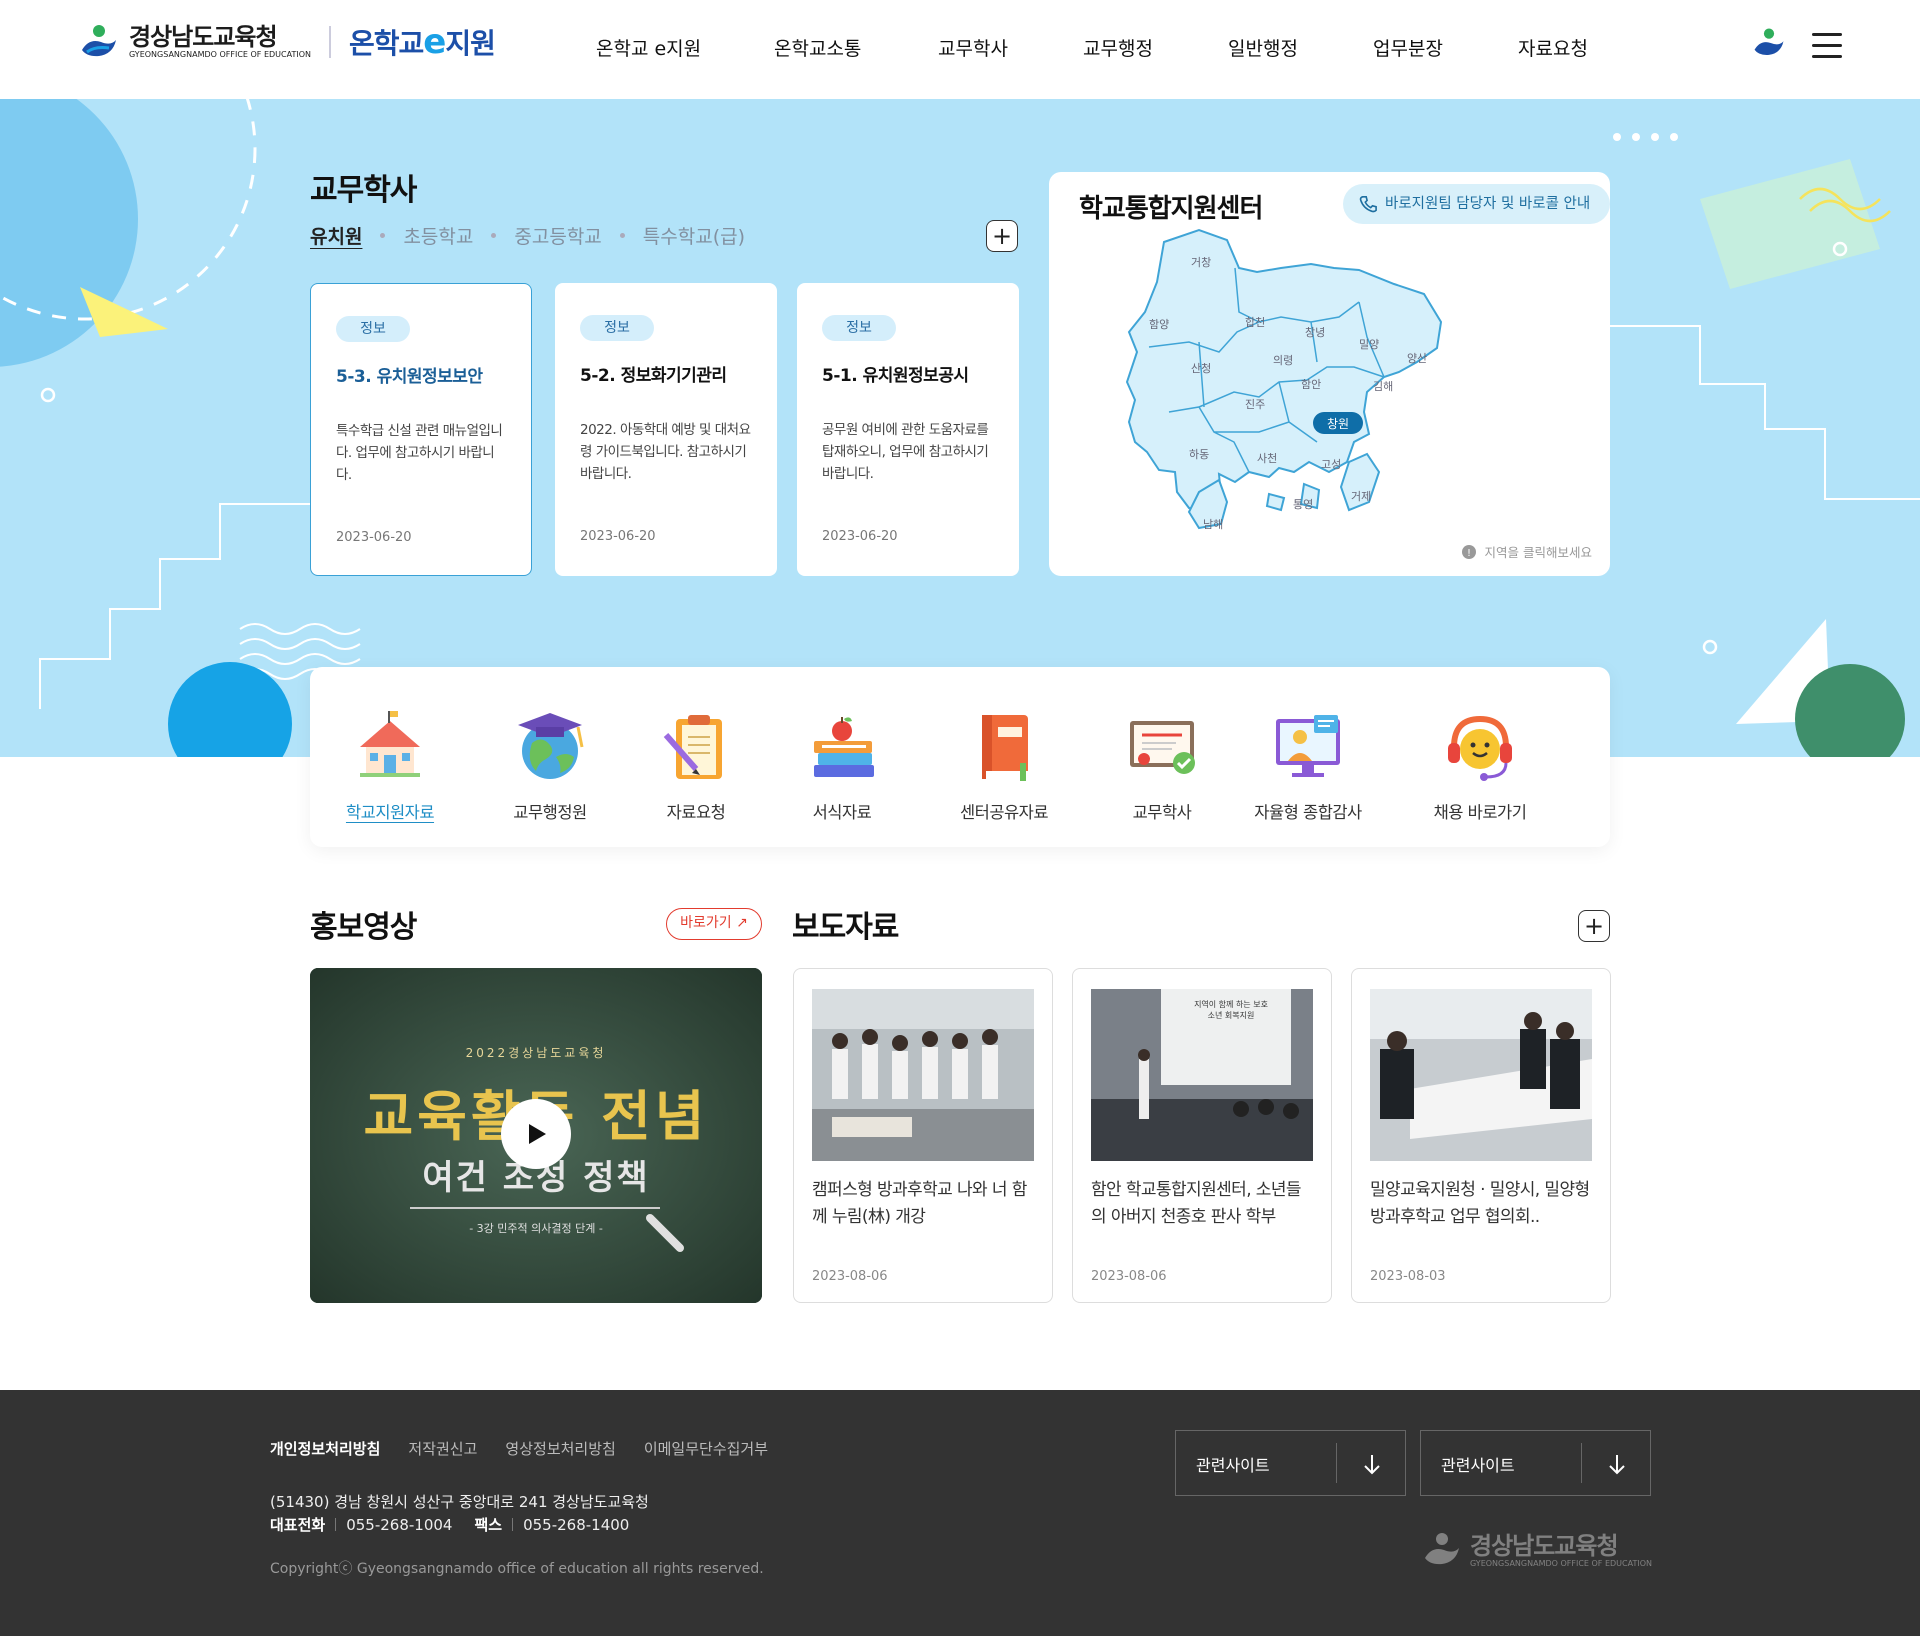  Describe the element at coordinates (1338, 424) in the screenshot. I see `svg-text: 창원` at that location.